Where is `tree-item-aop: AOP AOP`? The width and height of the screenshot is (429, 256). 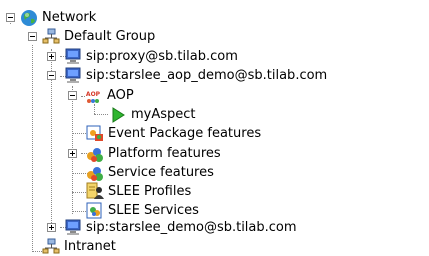 tree-item-aop: AOP AOP is located at coordinates (214, 95).